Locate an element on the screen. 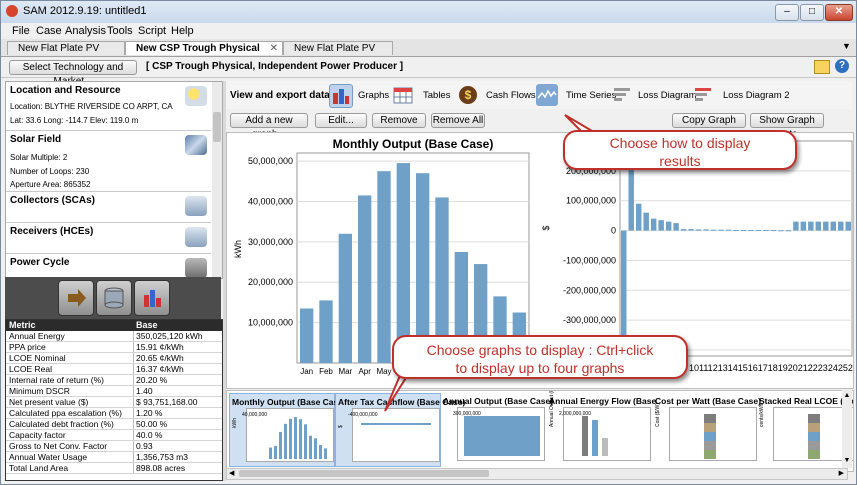 The image size is (857, 485). maximize-button: □ is located at coordinates (812, 12).